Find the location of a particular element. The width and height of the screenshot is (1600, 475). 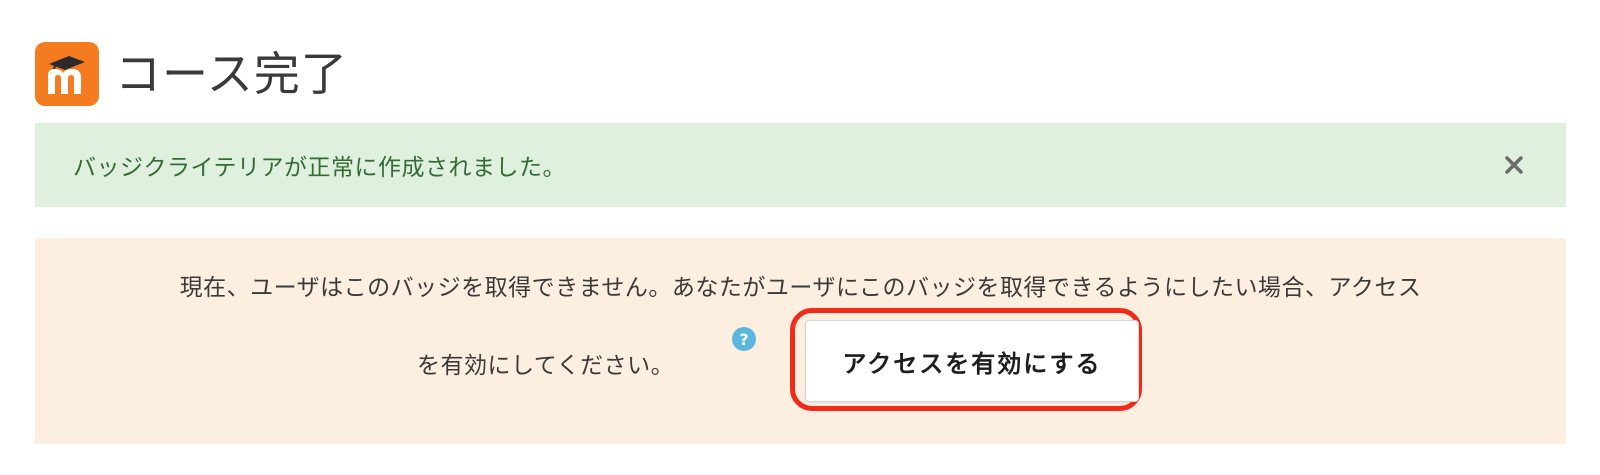

success-message: バッジクライテリアが正常に作成されました。 is located at coordinates (320, 168).